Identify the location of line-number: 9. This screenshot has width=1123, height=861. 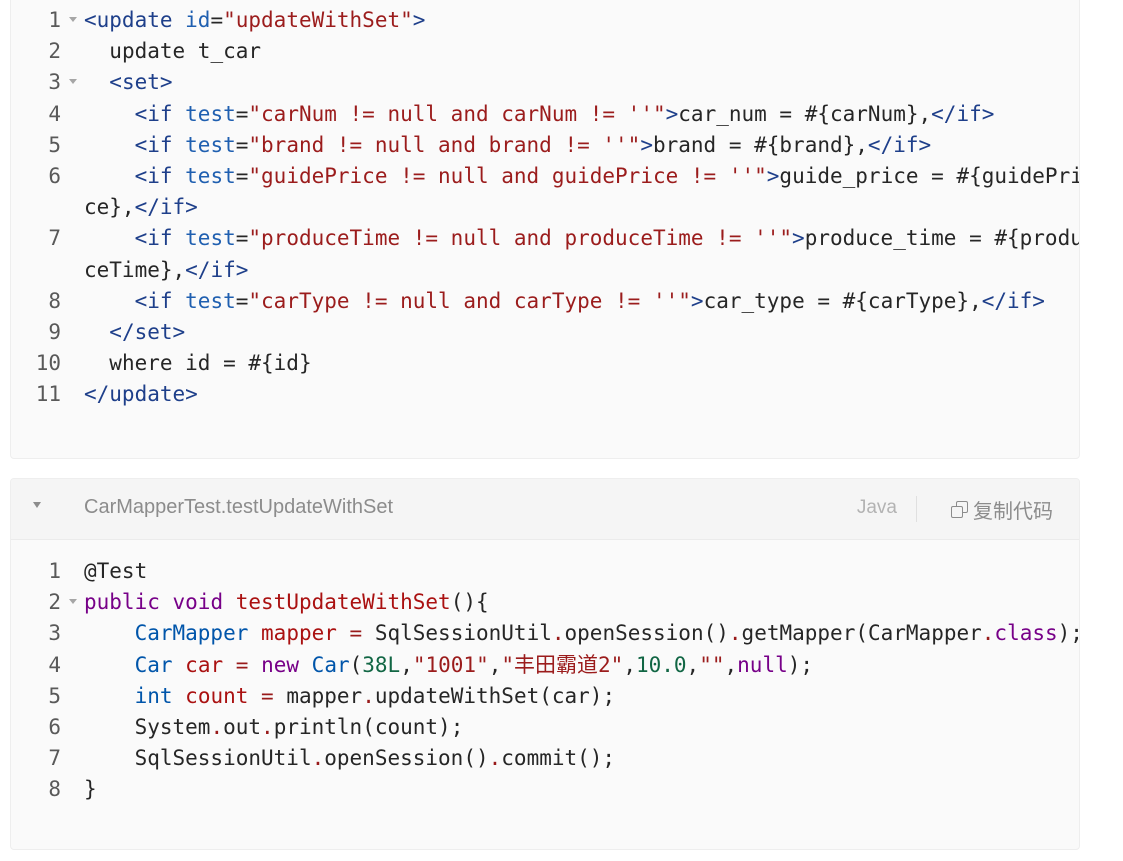
(54, 332).